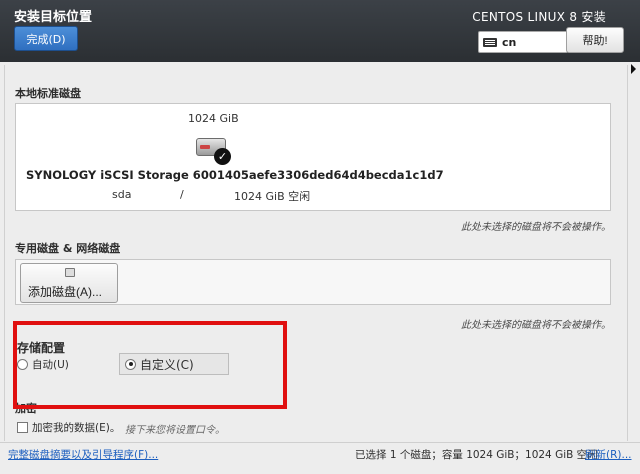  What do you see at coordinates (213, 118) in the screenshot?
I see `disk-size: 1024 GiB` at bounding box center [213, 118].